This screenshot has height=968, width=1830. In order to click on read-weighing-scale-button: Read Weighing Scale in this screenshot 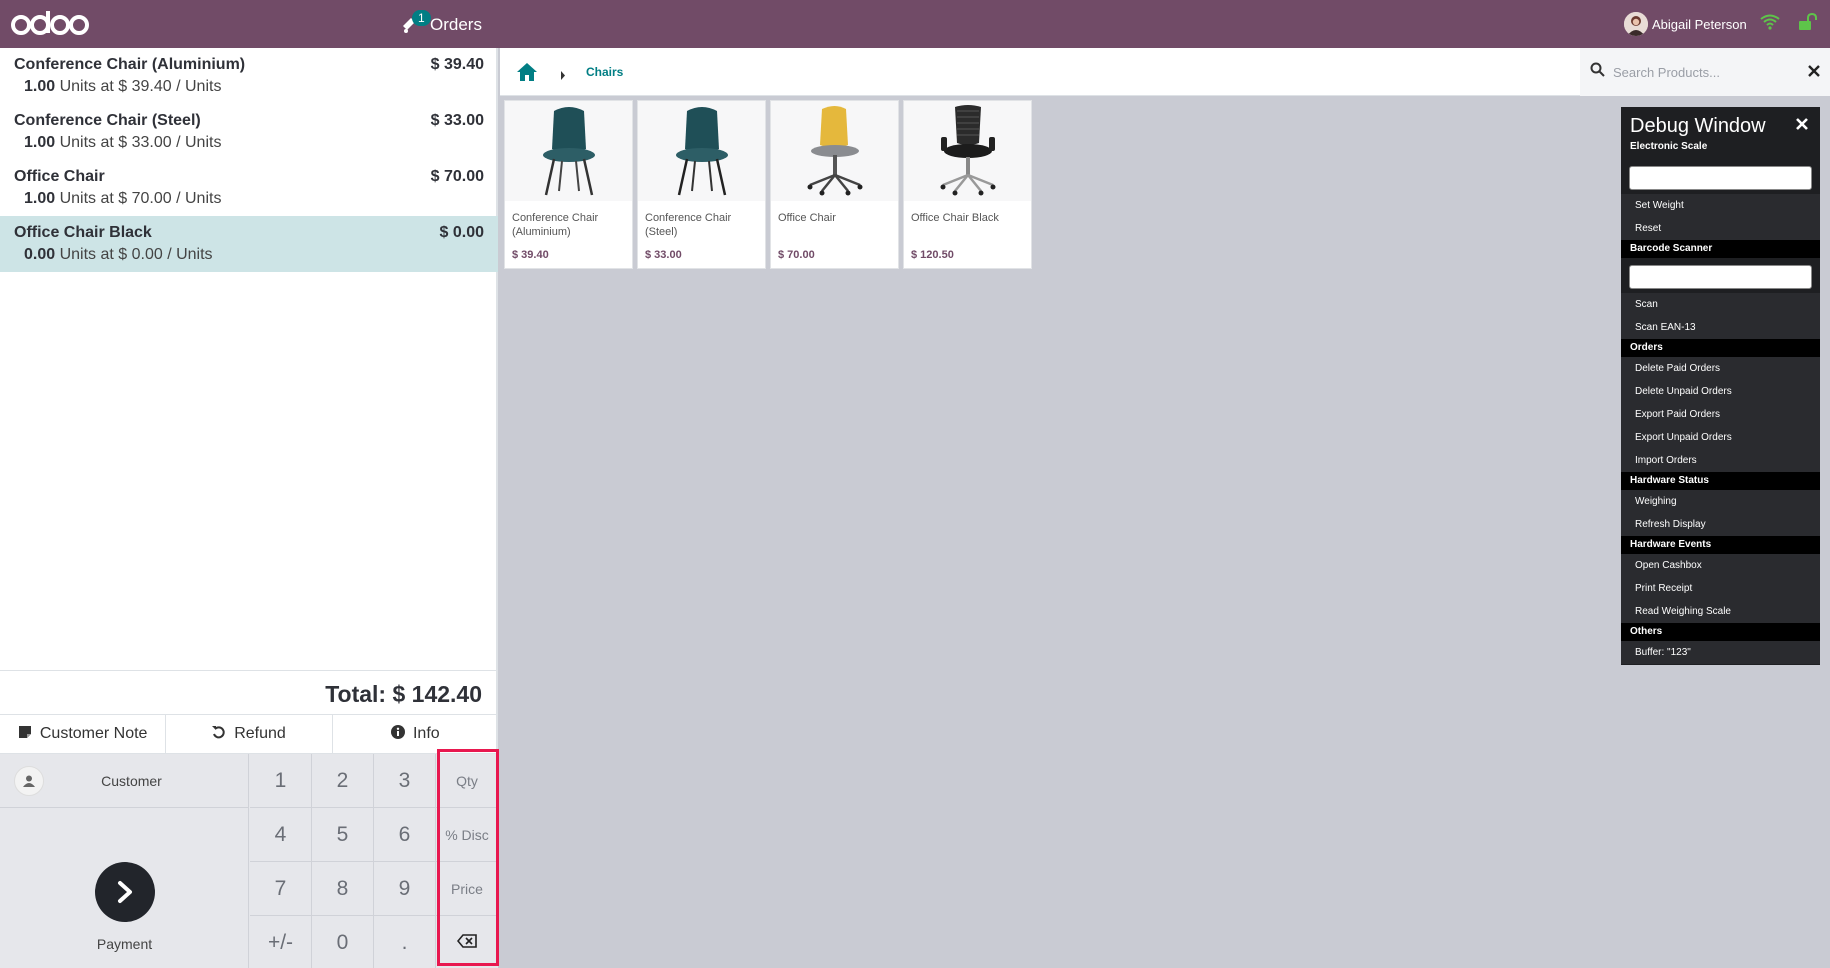, I will do `click(1720, 611)`.